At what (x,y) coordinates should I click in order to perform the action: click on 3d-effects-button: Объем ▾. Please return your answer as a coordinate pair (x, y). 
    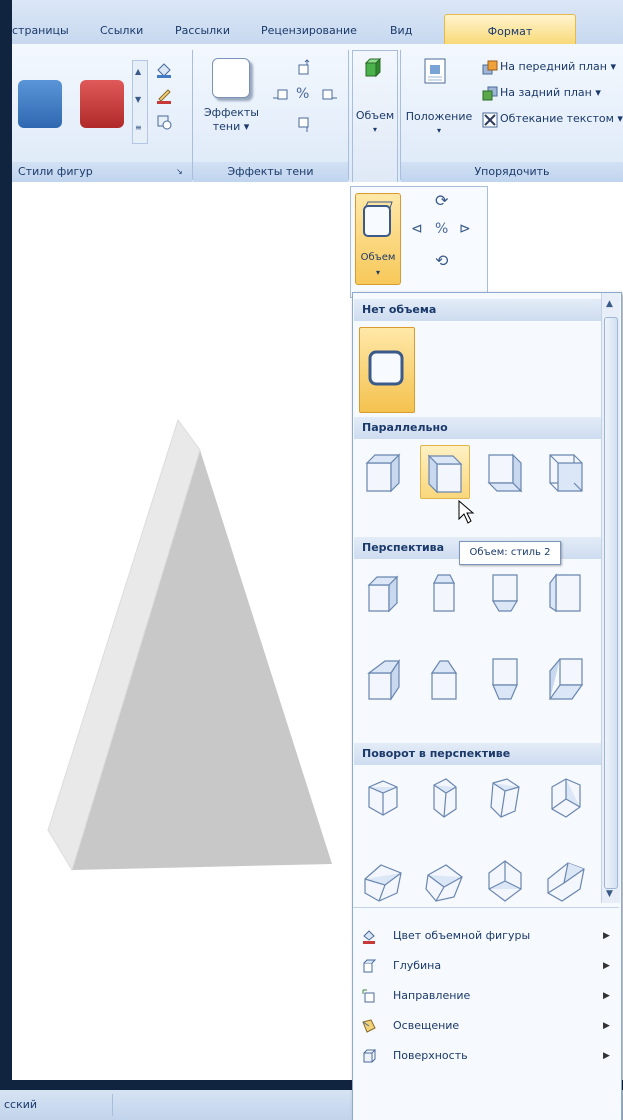
    Looking at the image, I should click on (375, 117).